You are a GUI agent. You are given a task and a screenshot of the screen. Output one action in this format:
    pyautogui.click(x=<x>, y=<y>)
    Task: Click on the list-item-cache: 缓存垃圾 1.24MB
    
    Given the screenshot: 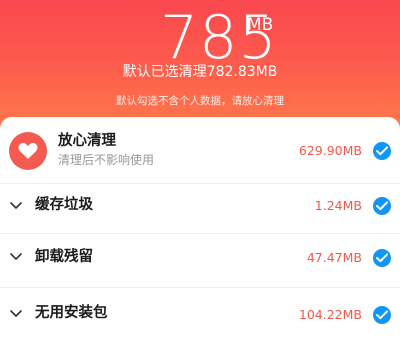 What is the action you would take?
    pyautogui.click(x=200, y=205)
    